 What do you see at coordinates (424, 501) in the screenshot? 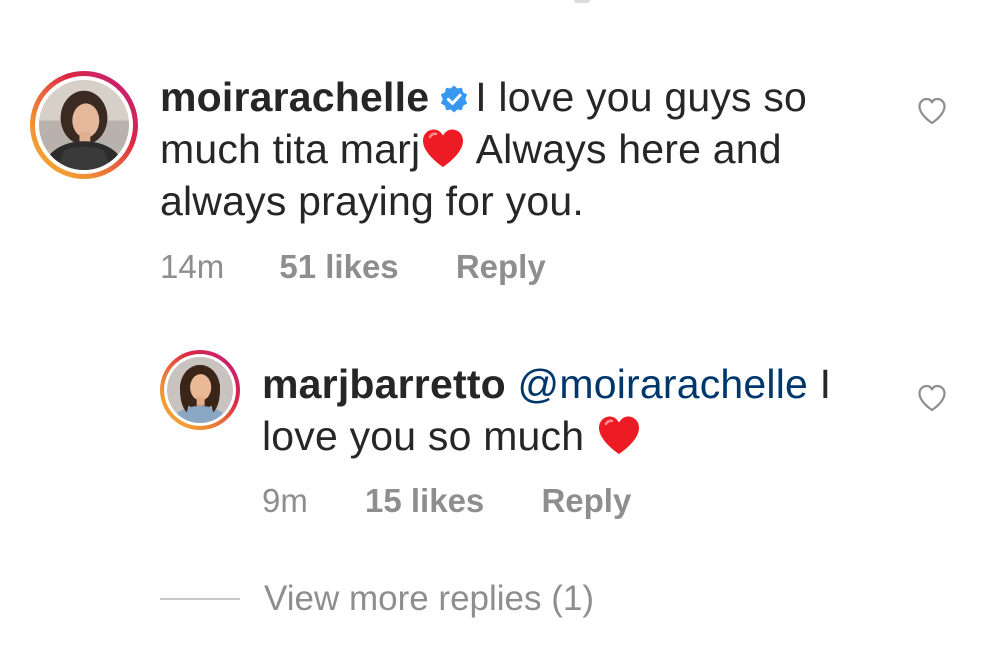
I see `likes-count: 15 likes` at bounding box center [424, 501].